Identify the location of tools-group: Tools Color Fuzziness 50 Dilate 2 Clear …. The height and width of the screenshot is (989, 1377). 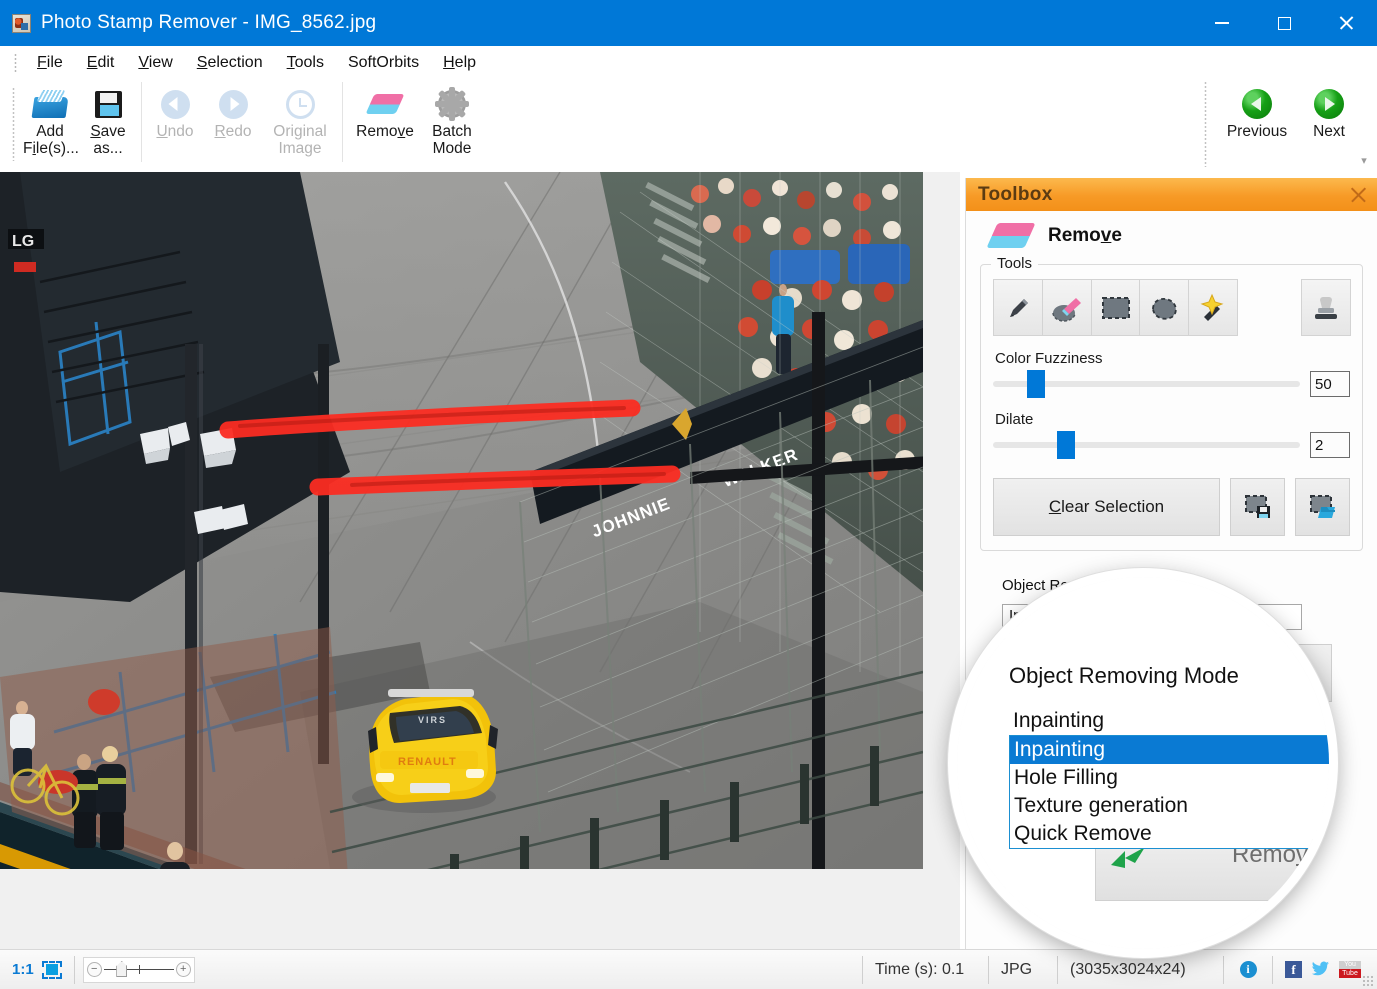
(1171, 403).